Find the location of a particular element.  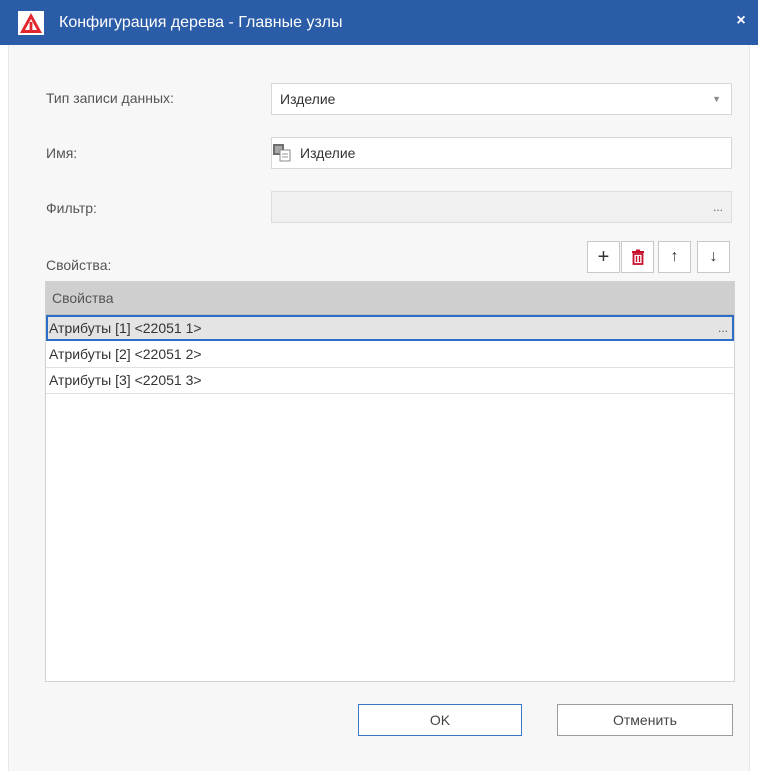

cancel-button: Отменить is located at coordinates (645, 720).